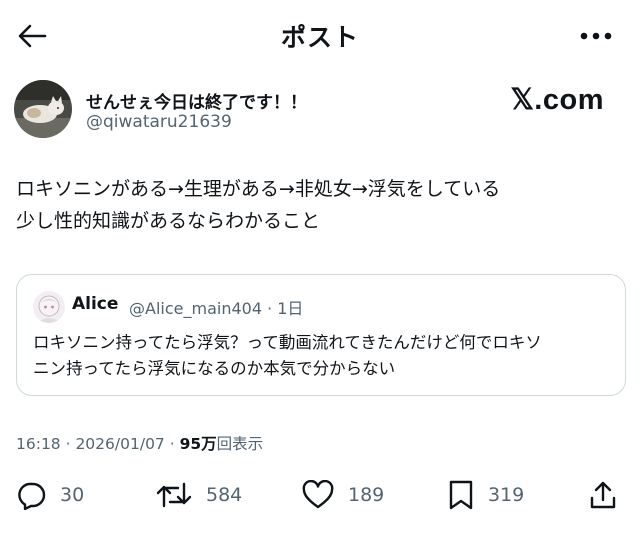  I want to click on reply-button: 30, so click(50, 495).